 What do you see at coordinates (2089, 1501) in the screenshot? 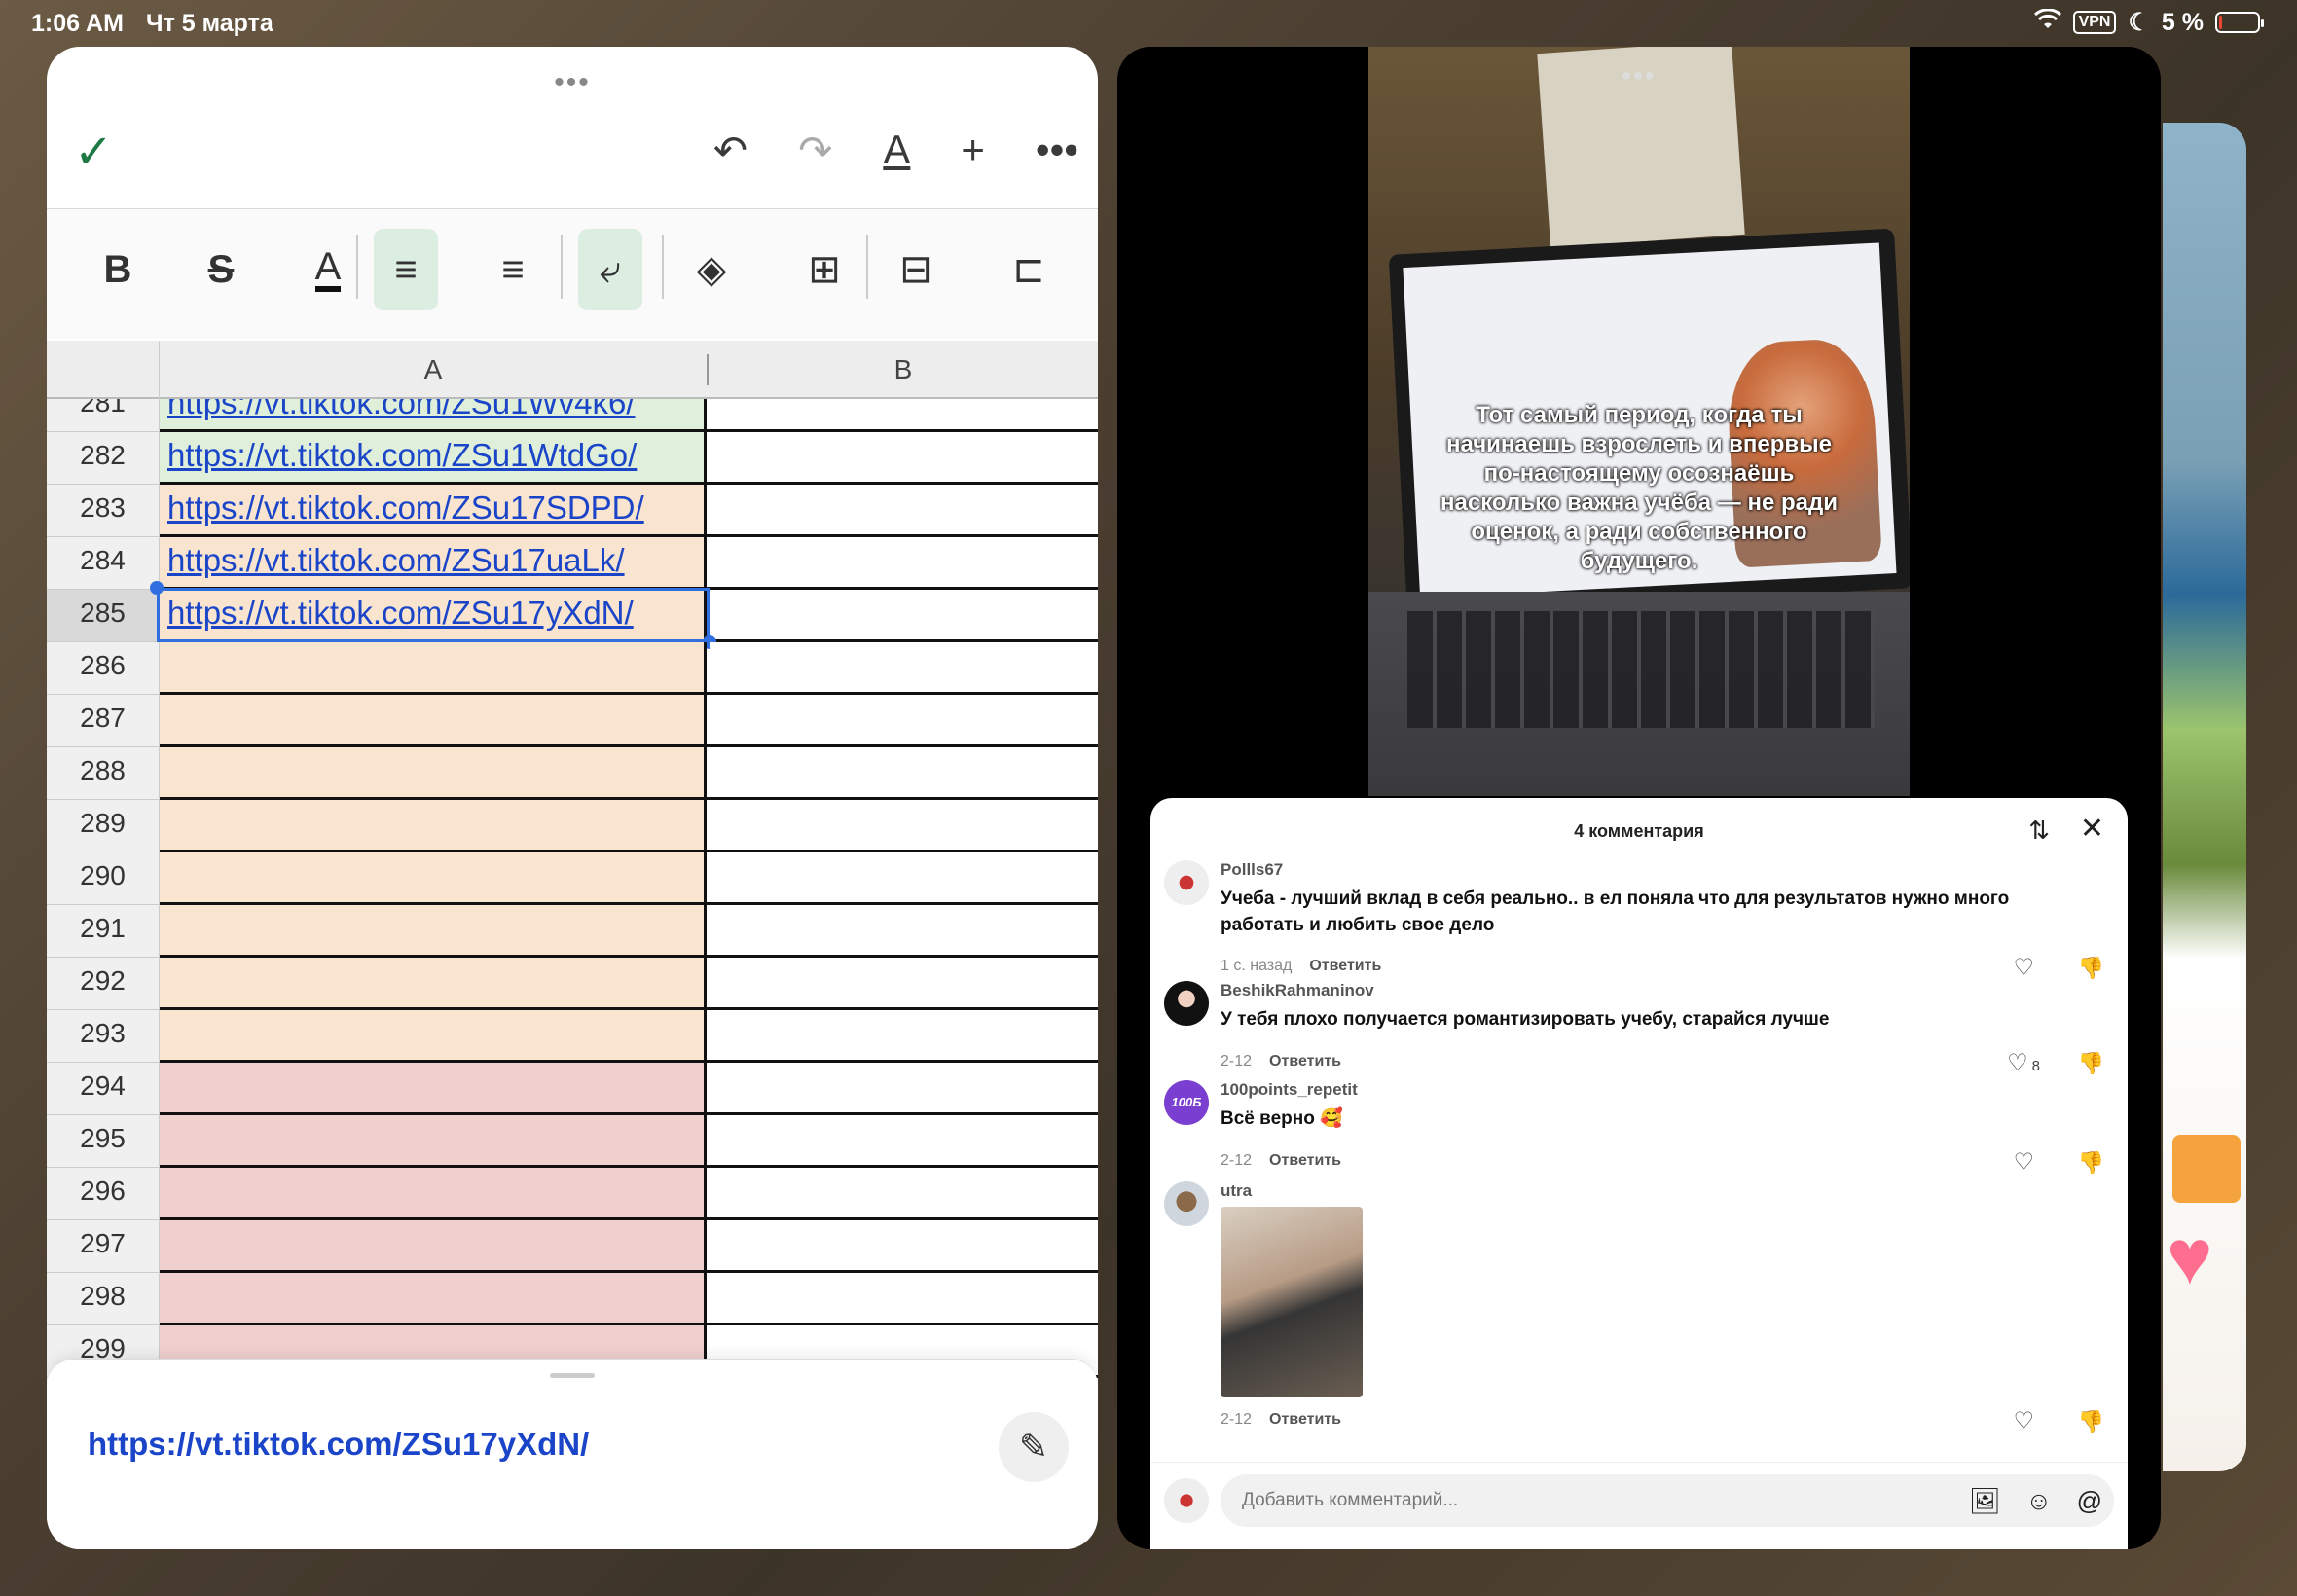
I see `mention-icon: @` at bounding box center [2089, 1501].